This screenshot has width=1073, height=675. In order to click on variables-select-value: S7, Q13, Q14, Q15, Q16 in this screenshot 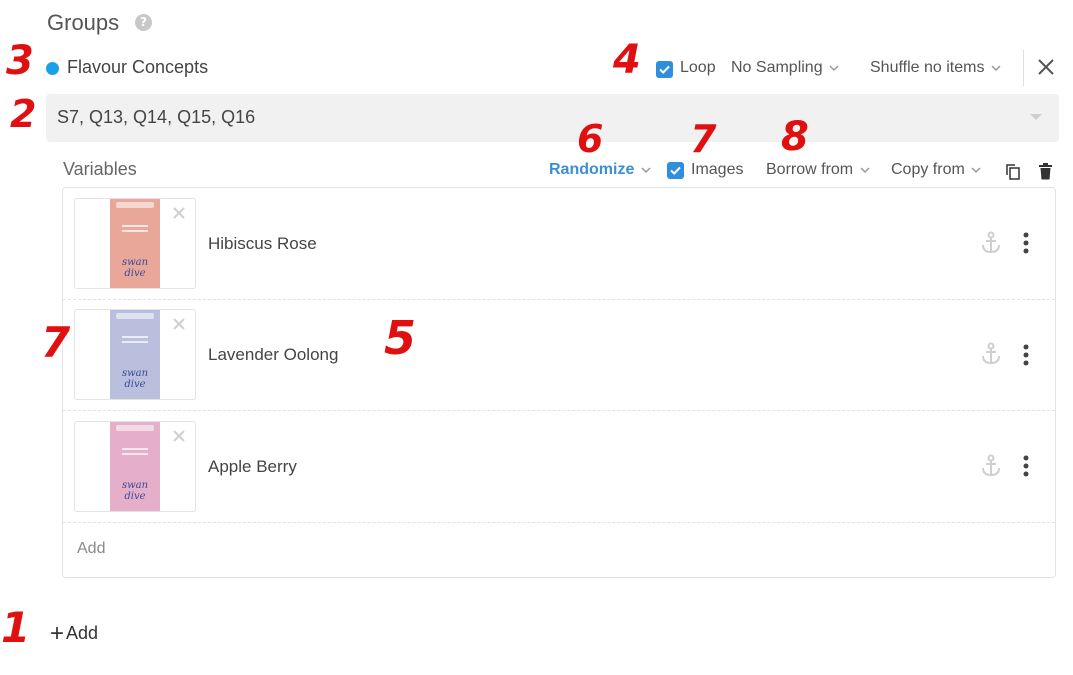, I will do `click(156, 117)`.